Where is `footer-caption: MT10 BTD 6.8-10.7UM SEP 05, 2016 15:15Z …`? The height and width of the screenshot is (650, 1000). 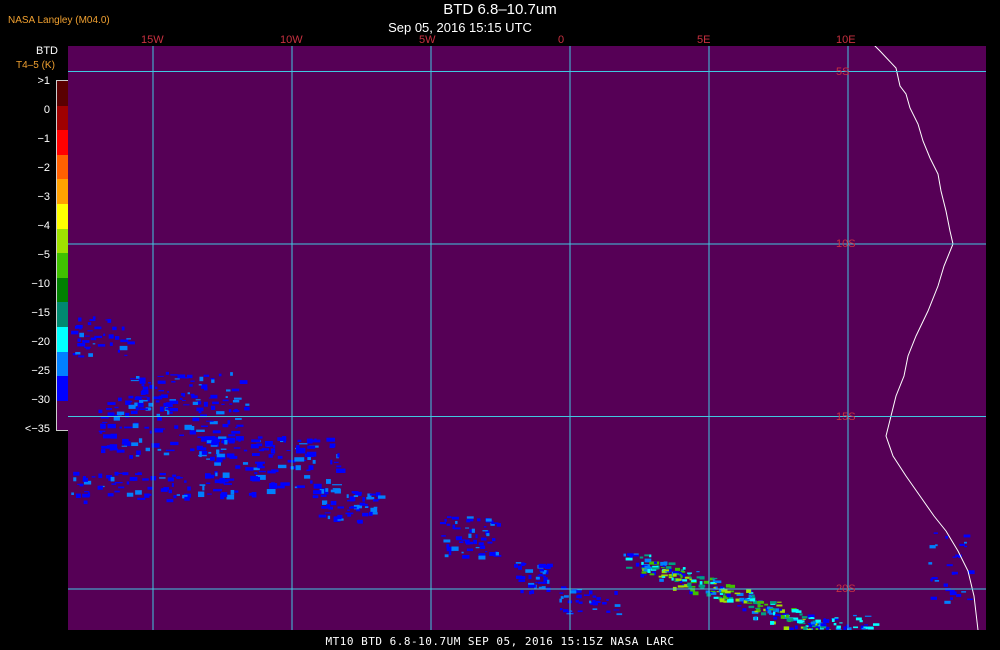
footer-caption: MT10 BTD 6.8-10.7UM SEP 05, 2016 15:15Z … is located at coordinates (500, 641).